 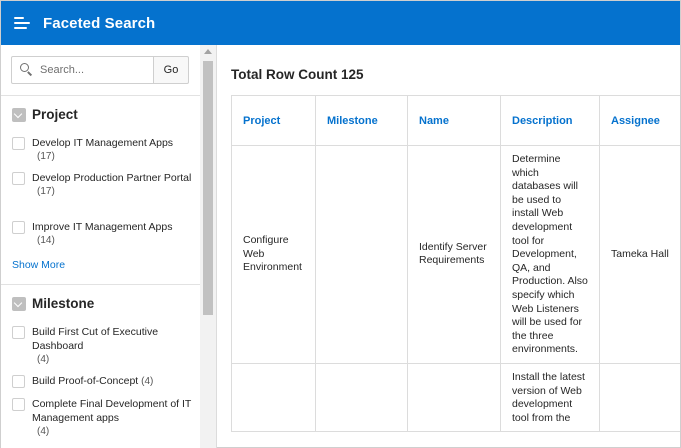 I want to click on sidebar-scrollbar, so click(x=208, y=246).